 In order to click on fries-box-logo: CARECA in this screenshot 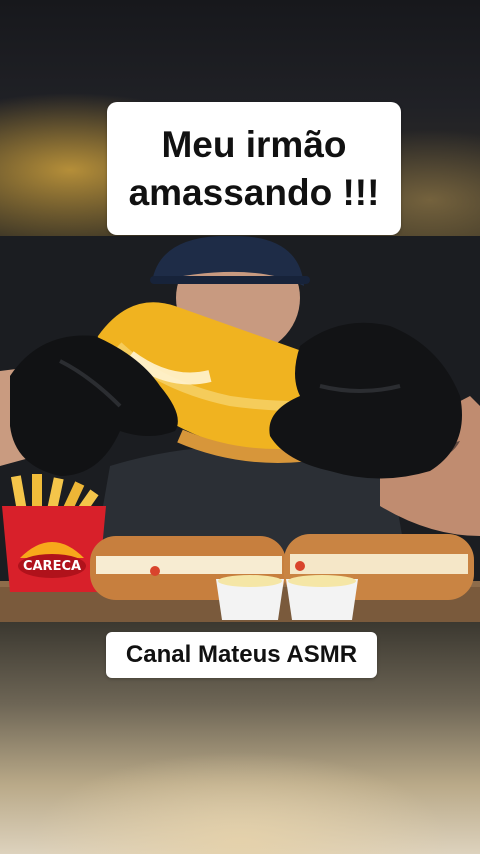, I will do `click(52, 566)`.